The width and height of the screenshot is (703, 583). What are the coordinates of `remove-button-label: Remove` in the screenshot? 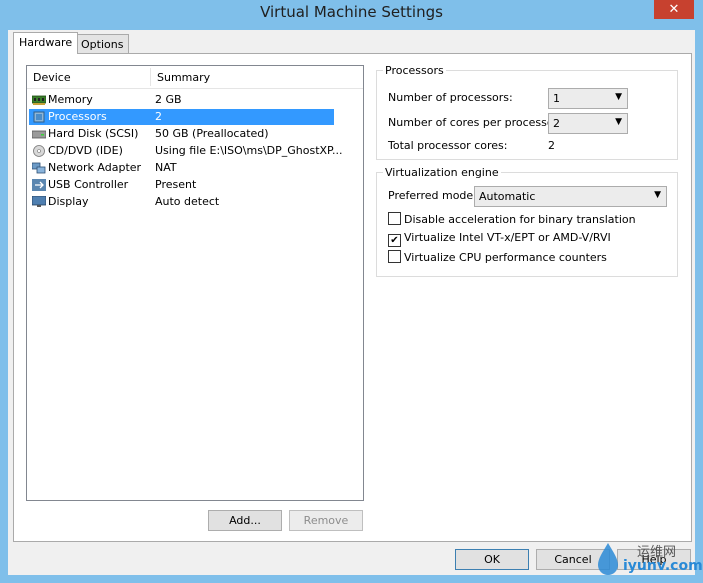 It's located at (326, 520).